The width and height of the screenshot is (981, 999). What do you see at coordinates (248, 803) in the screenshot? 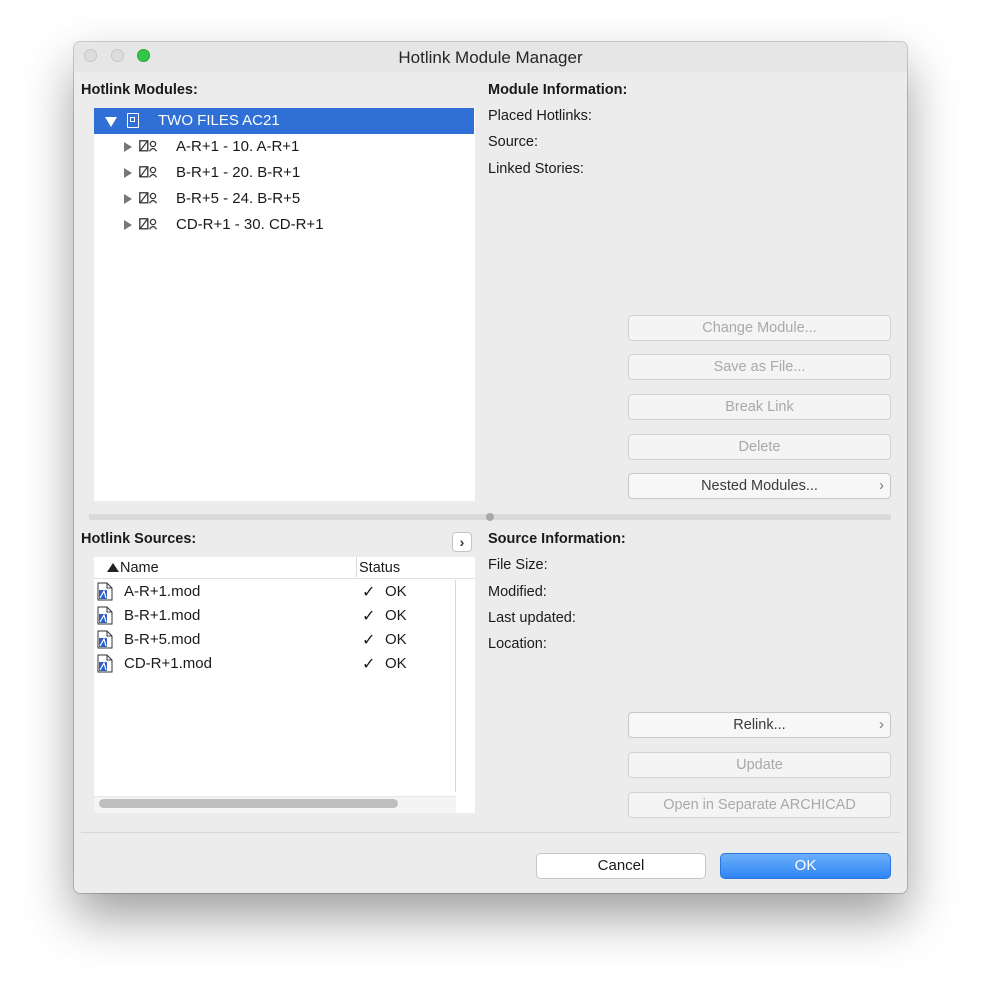
I see `horizontal-scroll-thumb` at bounding box center [248, 803].